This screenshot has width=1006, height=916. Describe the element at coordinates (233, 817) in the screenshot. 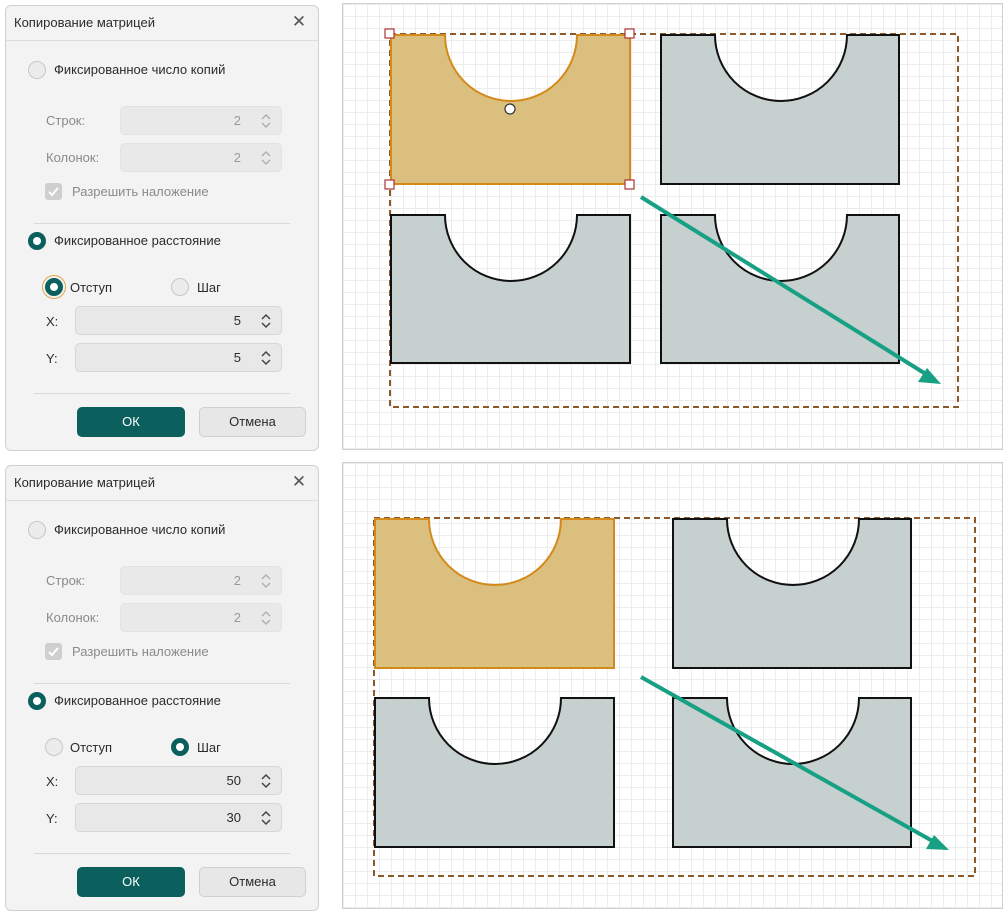

I see `y-value: 30` at that location.